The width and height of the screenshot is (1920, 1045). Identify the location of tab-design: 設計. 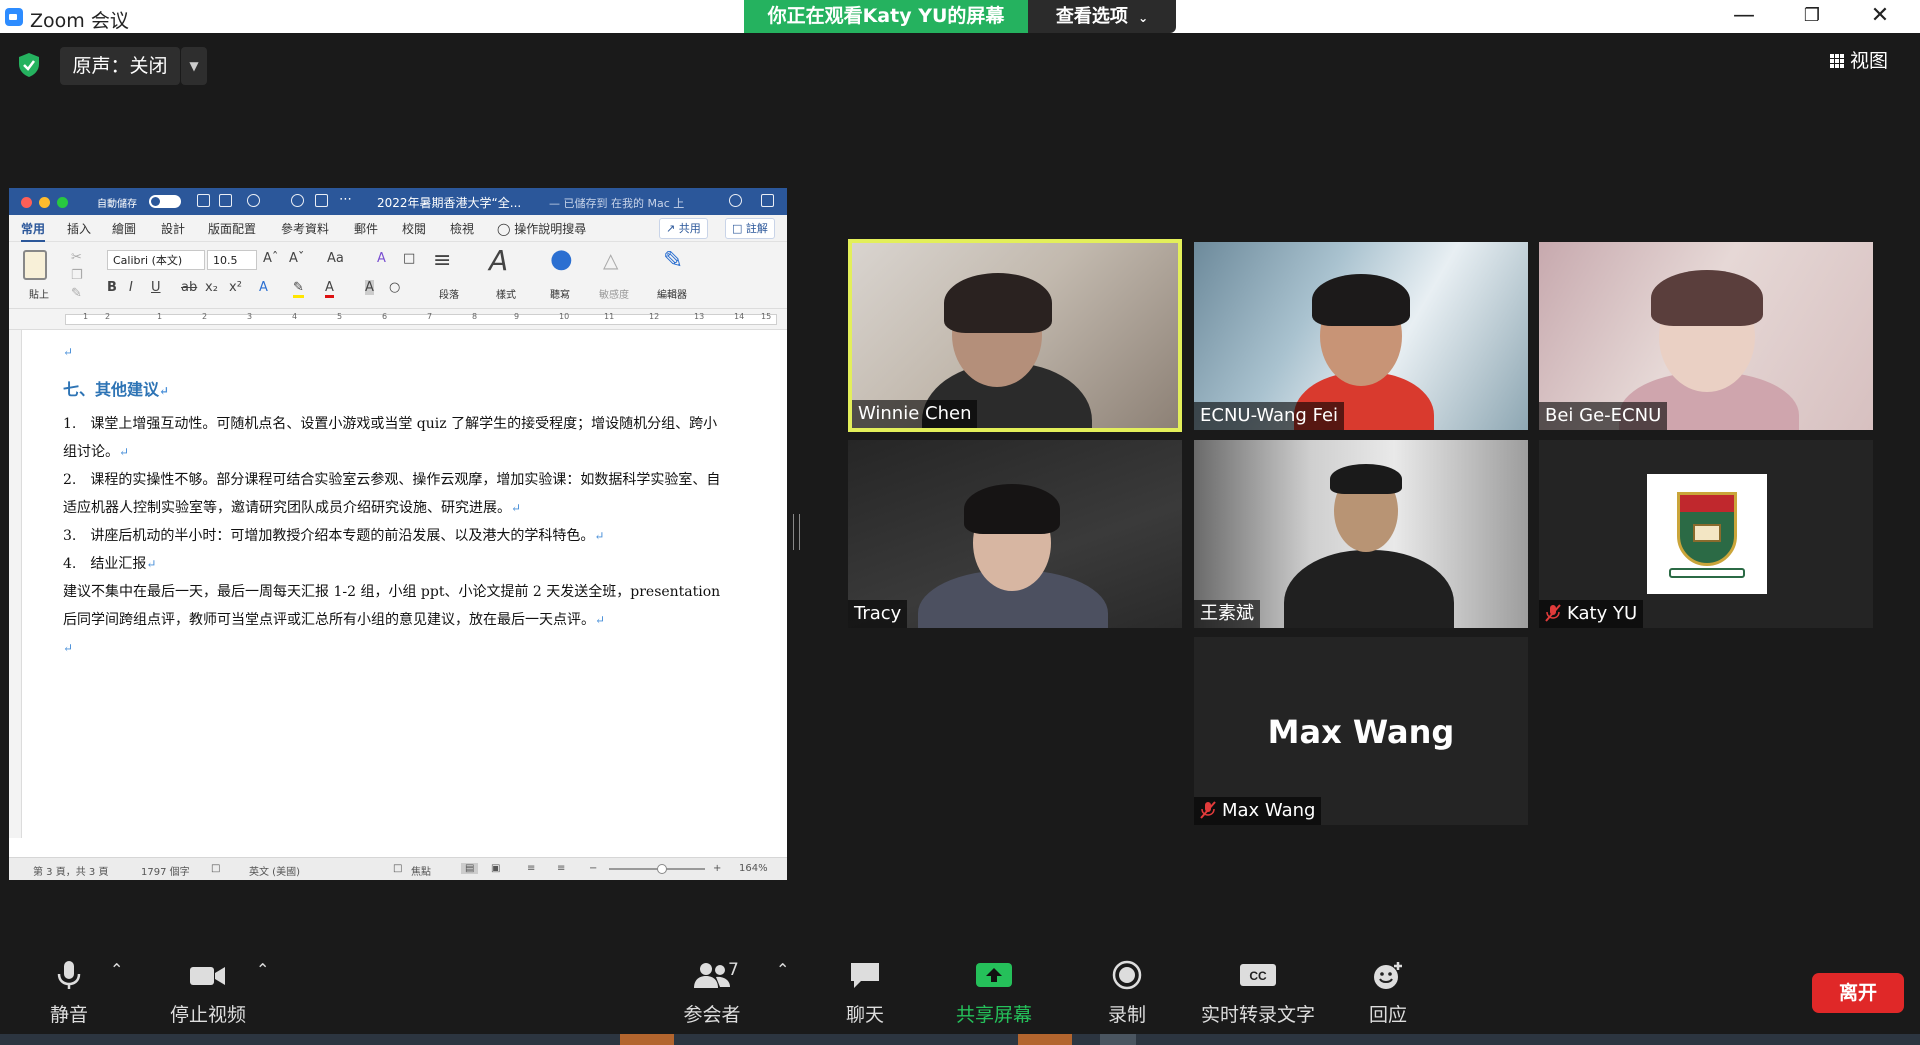
(173, 229).